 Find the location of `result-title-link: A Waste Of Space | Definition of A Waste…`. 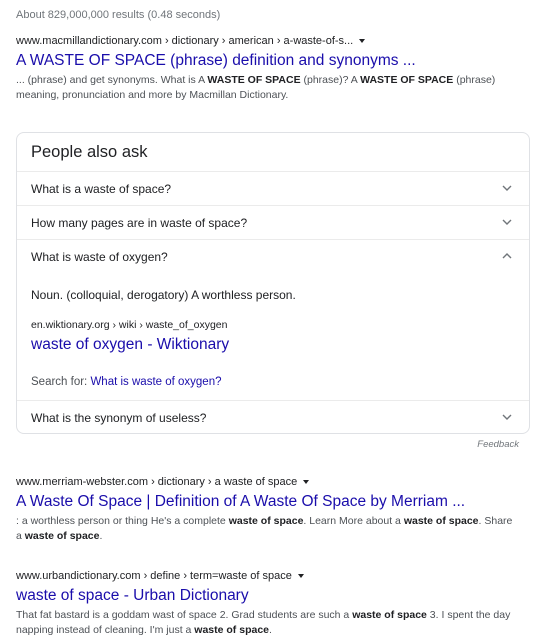

result-title-link: A Waste Of Space | Definition of A Waste… is located at coordinates (268, 502).